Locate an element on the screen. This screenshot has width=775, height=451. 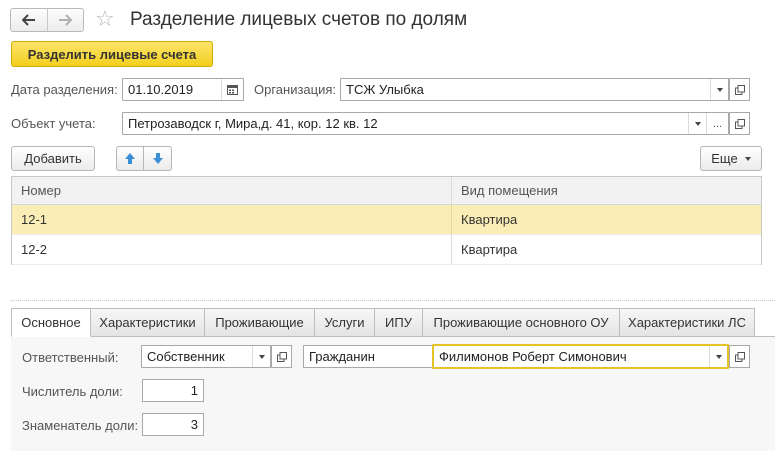
responsible-kind-field: Собственник is located at coordinates (206, 356).